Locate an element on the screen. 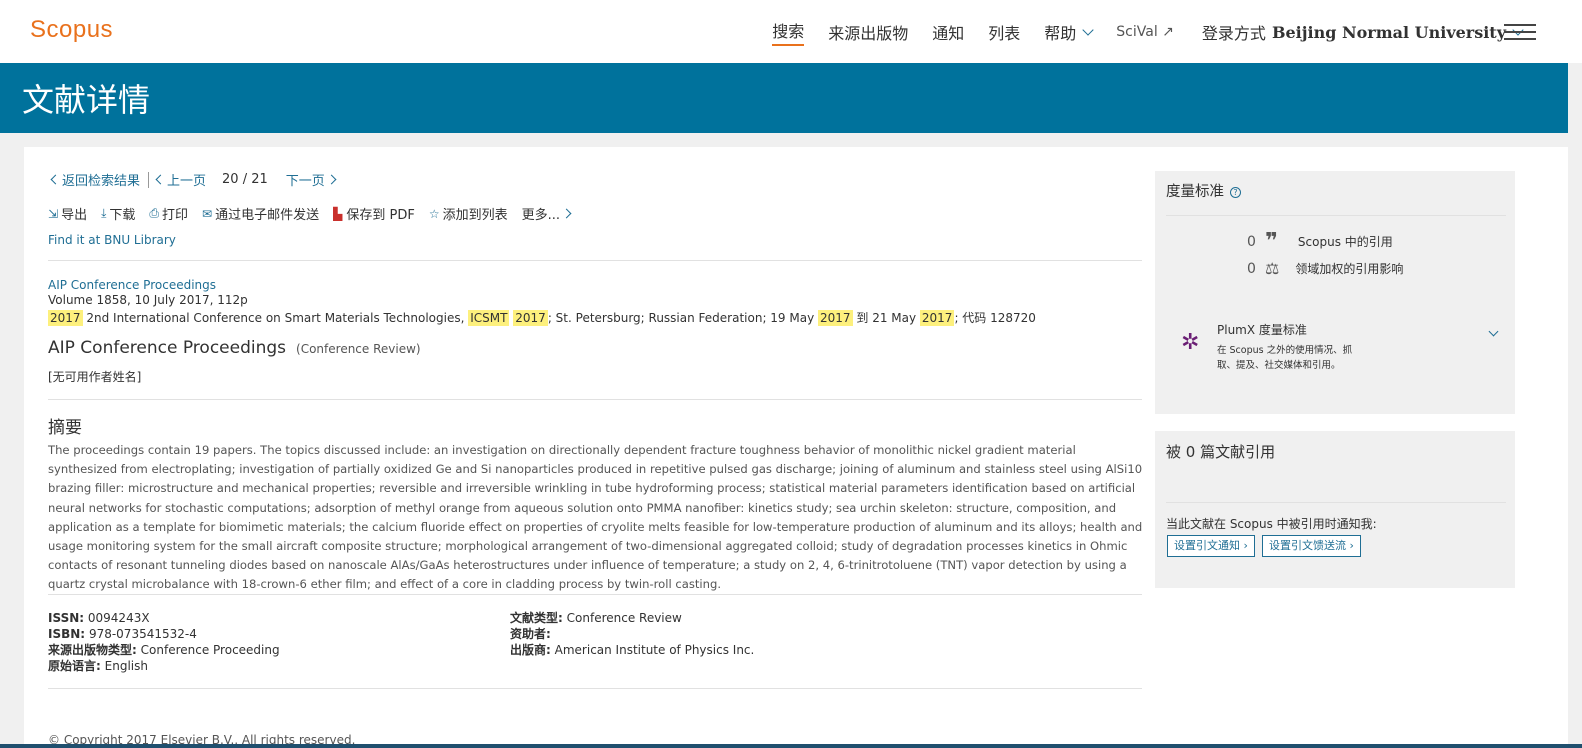  nav-alerts: 通知 is located at coordinates (948, 32).